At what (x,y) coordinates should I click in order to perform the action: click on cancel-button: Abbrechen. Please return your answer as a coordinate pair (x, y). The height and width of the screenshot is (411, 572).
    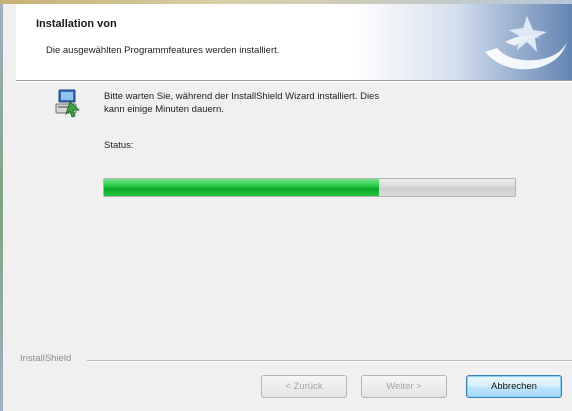
    Looking at the image, I should click on (514, 386).